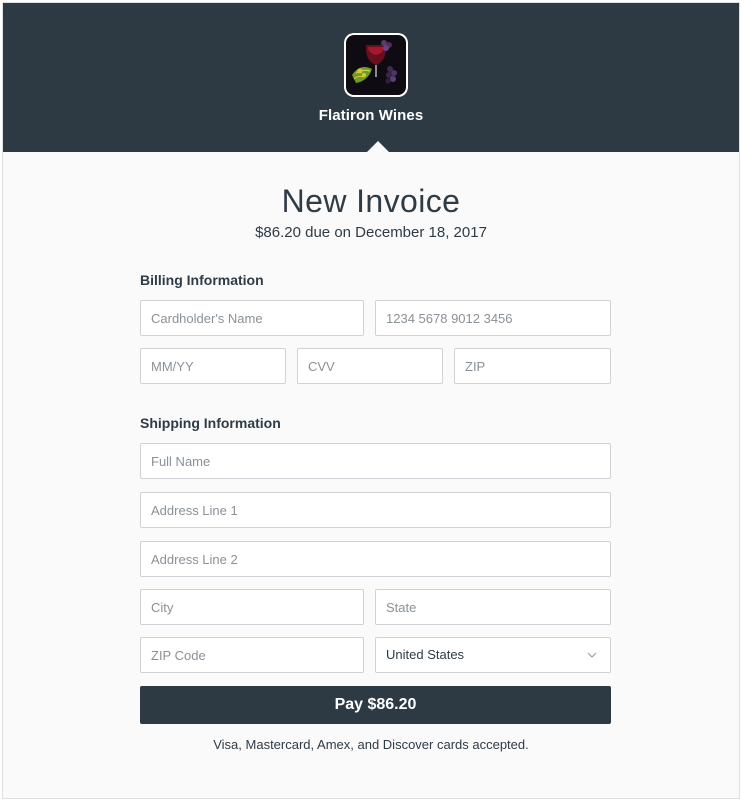 Image resolution: width=742 pixels, height=803 pixels. Describe the element at coordinates (532, 366) in the screenshot. I see `billing-zip-input` at that location.